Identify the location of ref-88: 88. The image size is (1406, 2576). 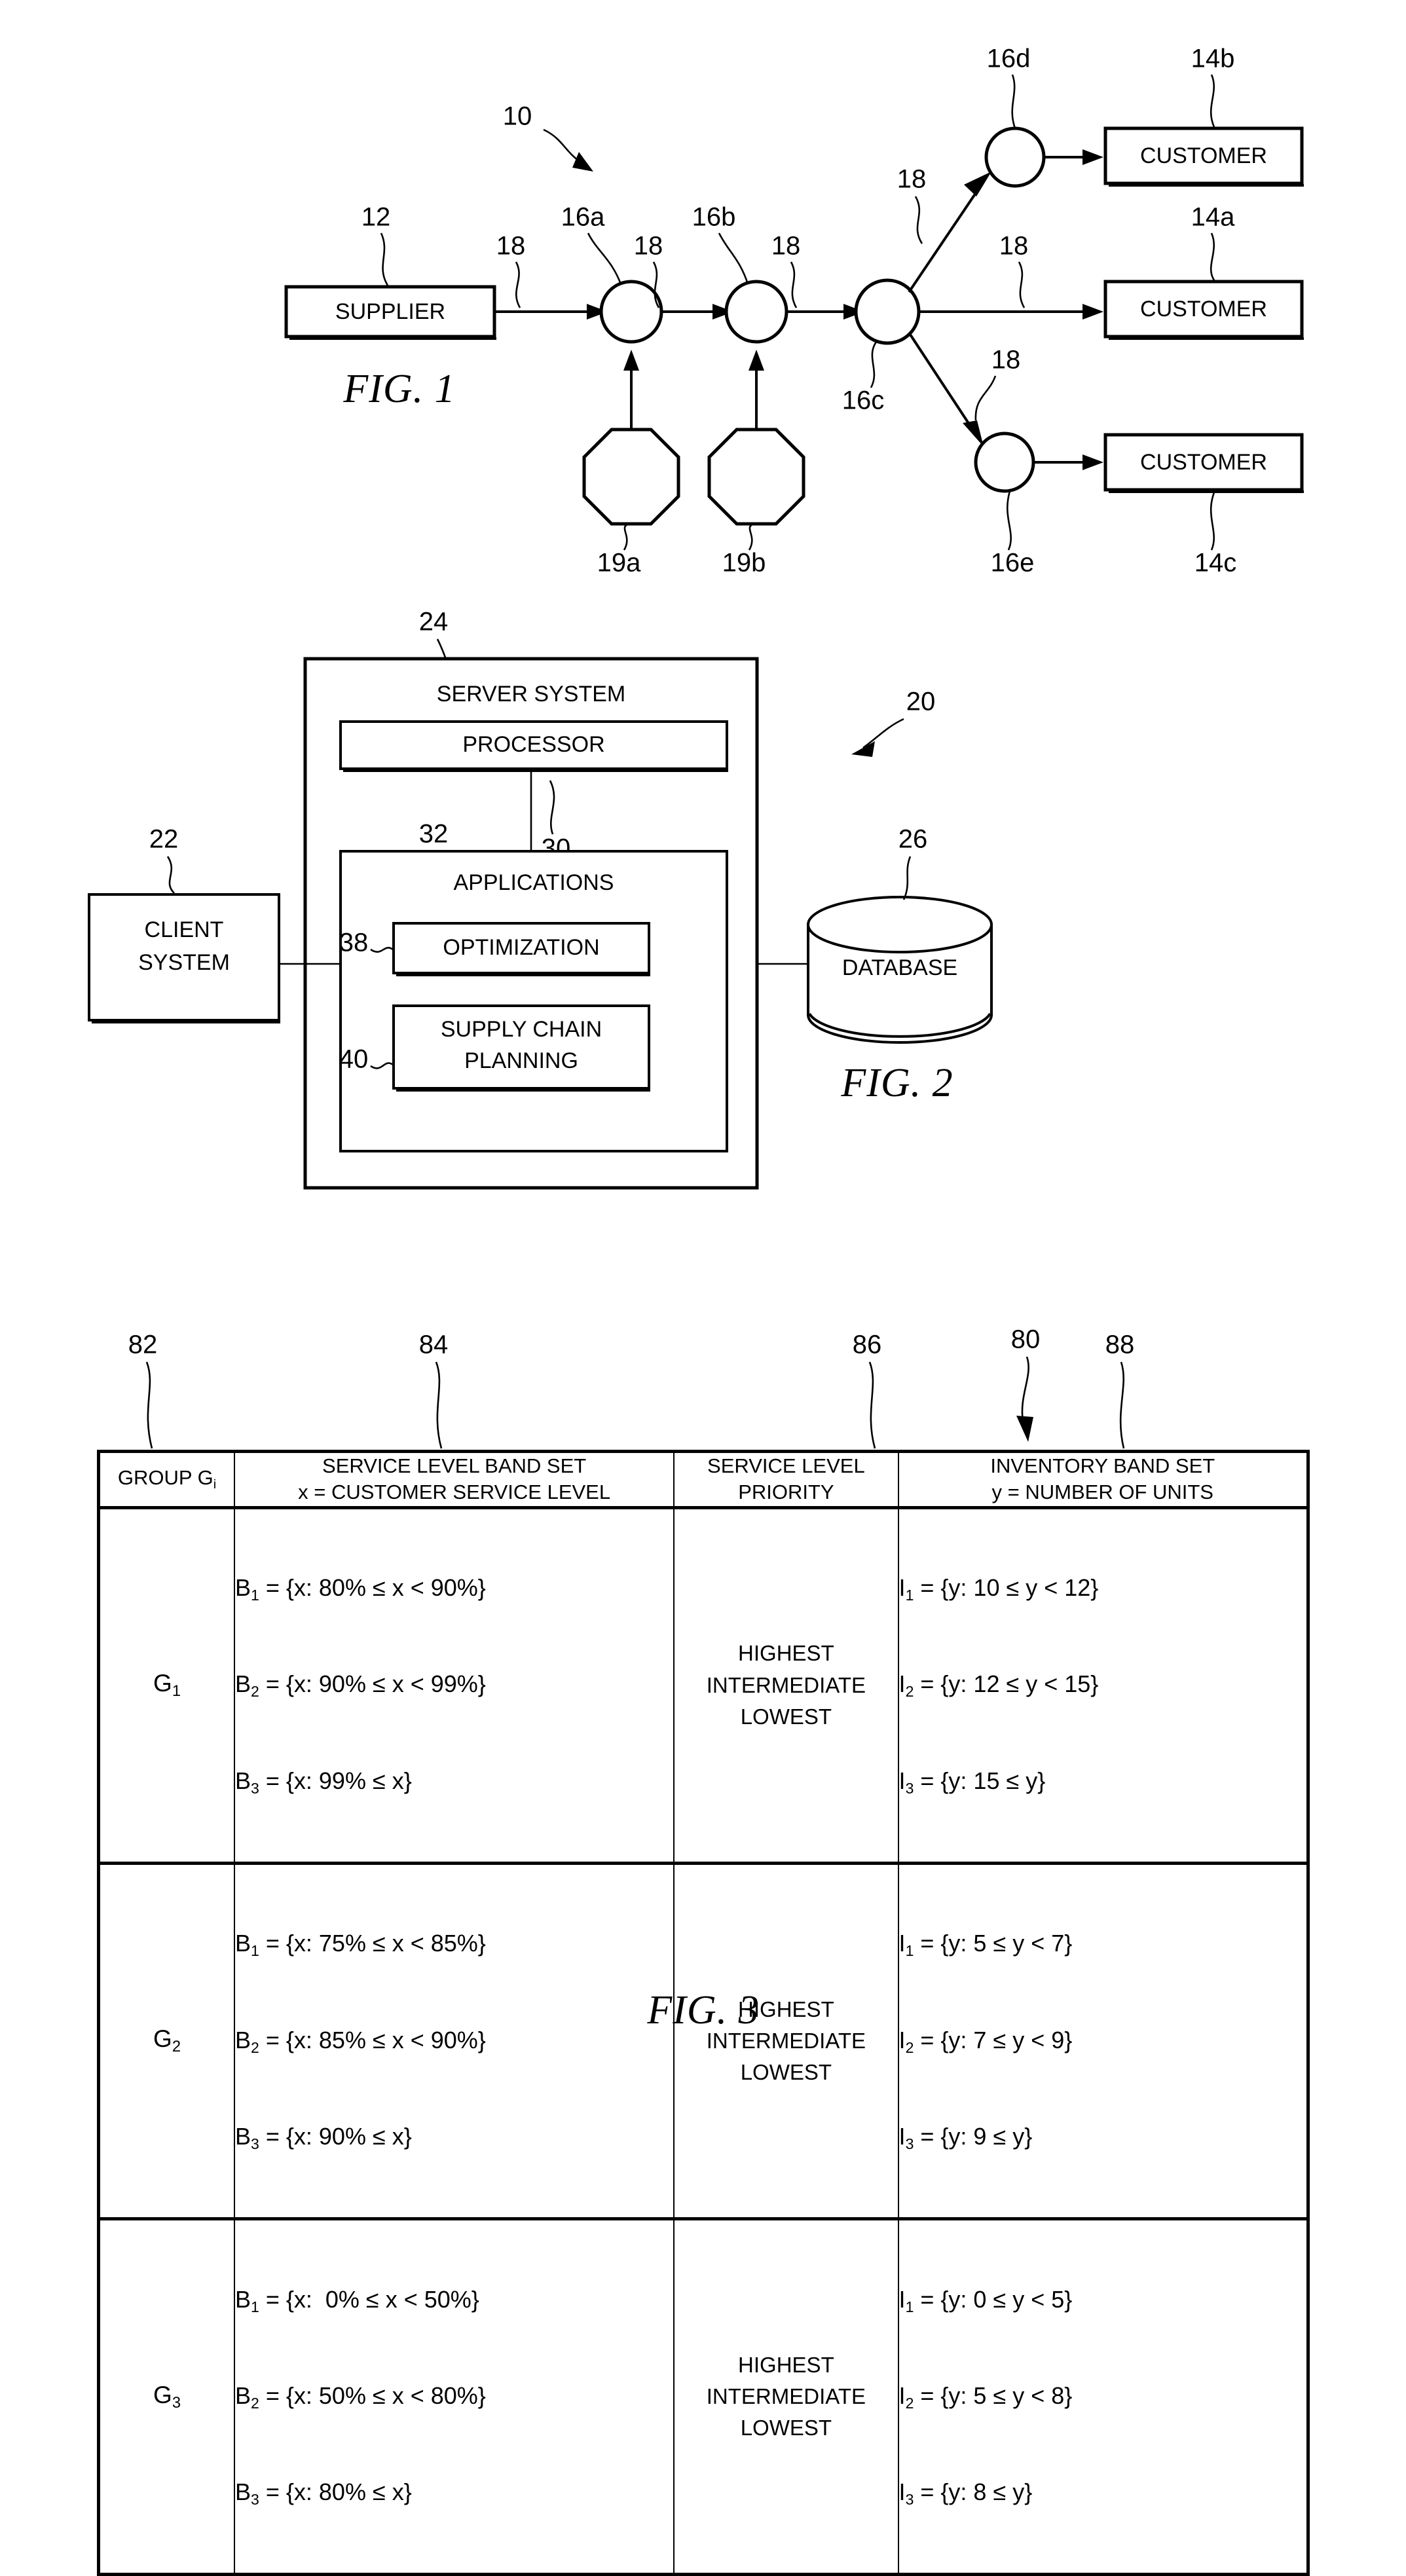
(1120, 1345).